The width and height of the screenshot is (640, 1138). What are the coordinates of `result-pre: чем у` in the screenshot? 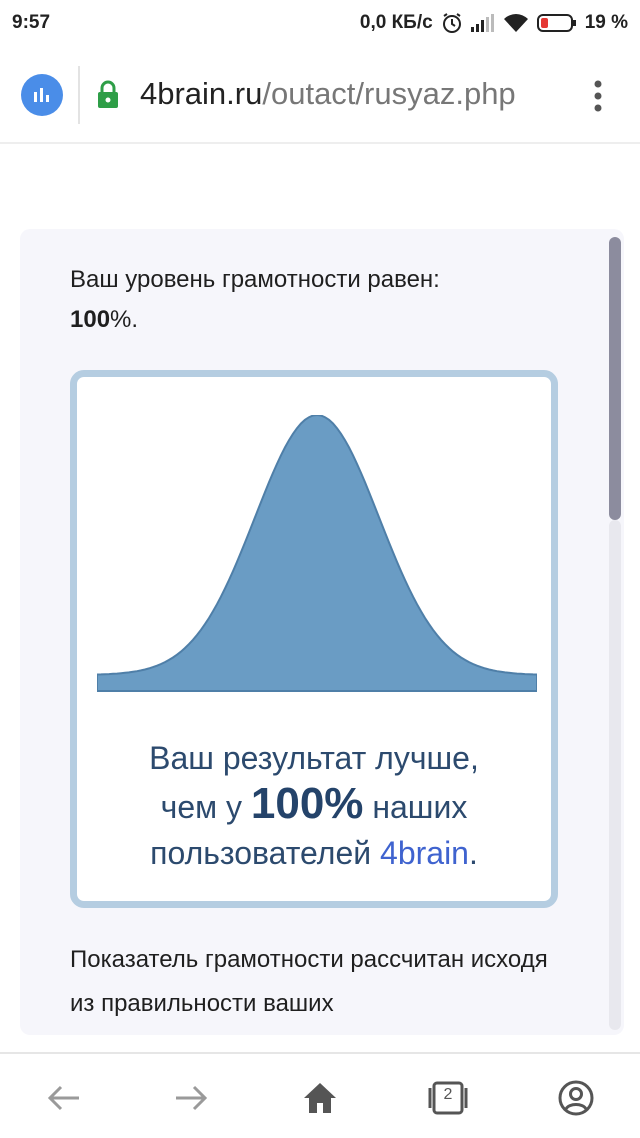 It's located at (205, 807).